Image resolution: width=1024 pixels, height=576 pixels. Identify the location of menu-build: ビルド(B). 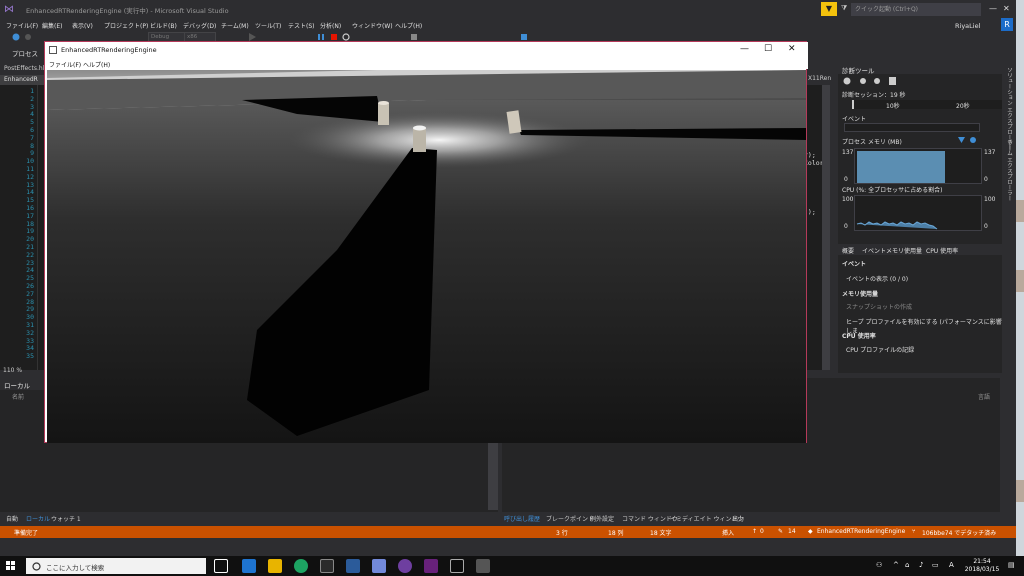
(163, 25).